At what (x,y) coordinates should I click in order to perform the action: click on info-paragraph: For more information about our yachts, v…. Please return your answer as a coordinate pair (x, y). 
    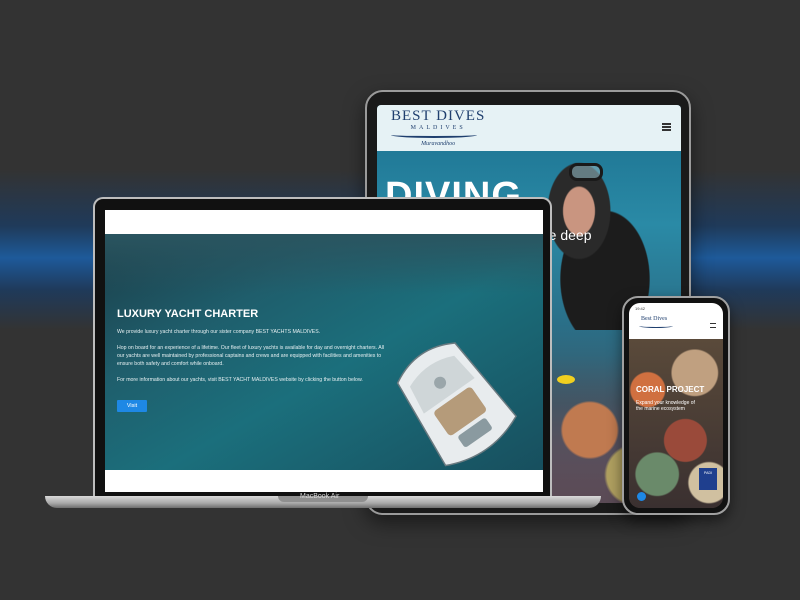
    Looking at the image, I should click on (240, 380).